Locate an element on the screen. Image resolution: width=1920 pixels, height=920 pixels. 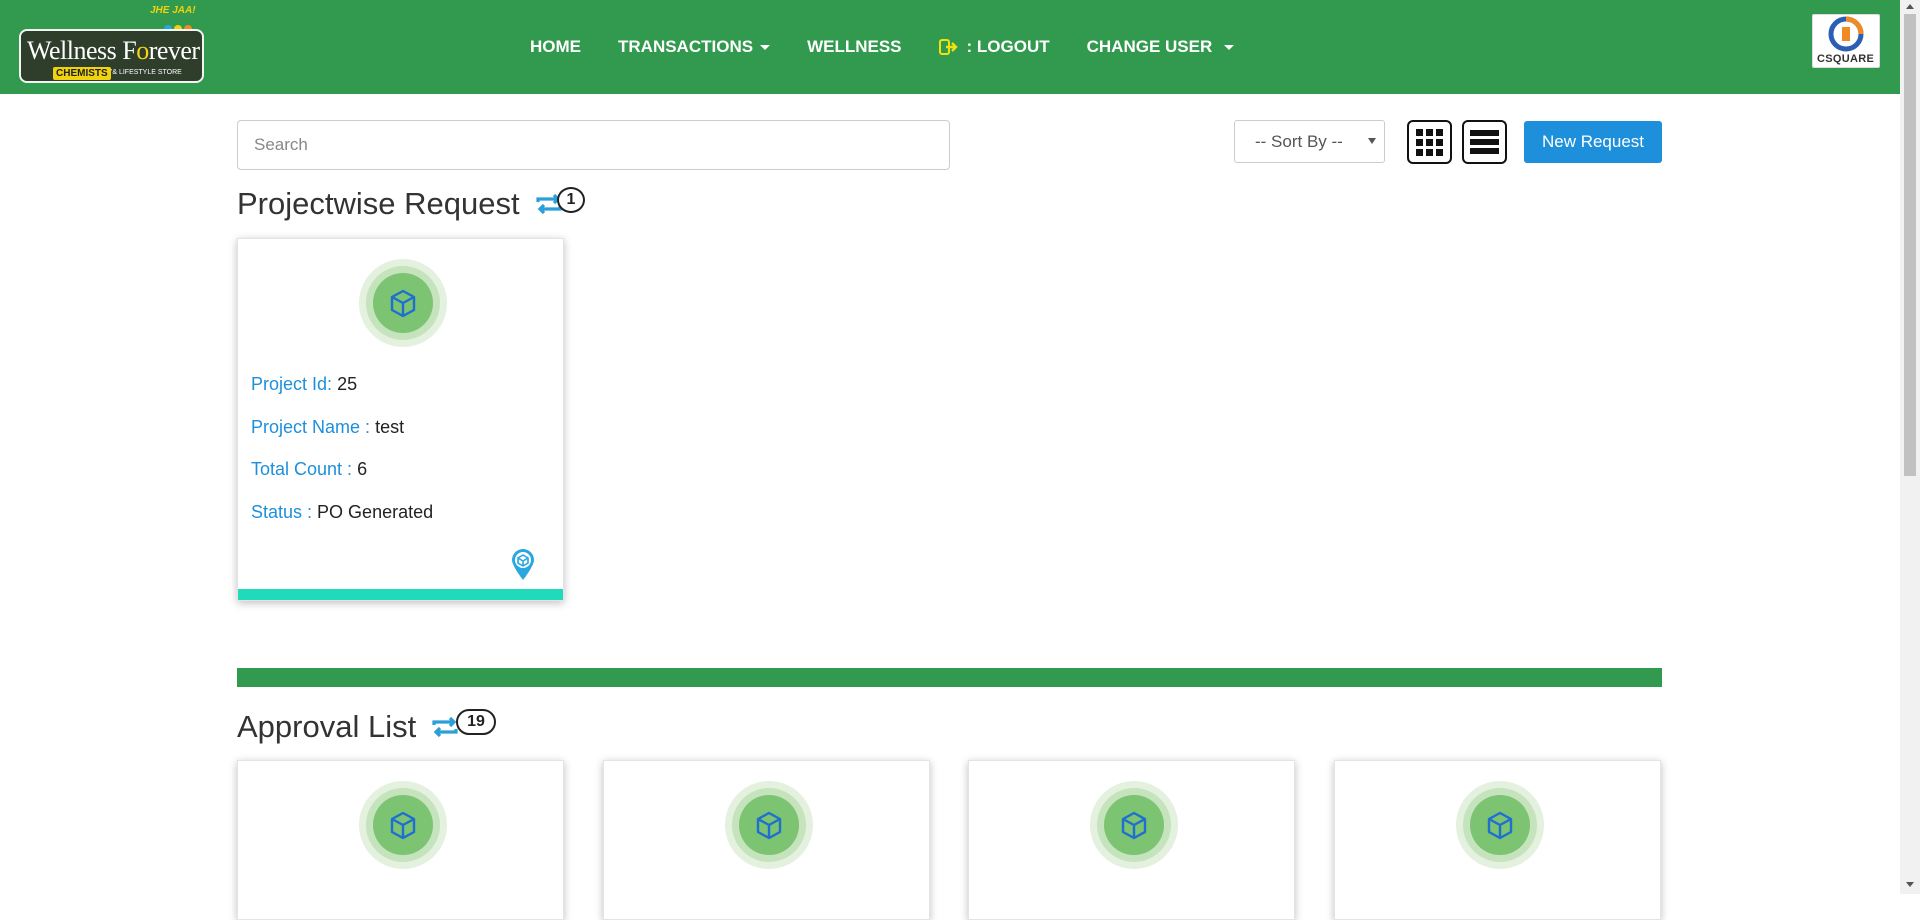
approval-section-title: Approval List is located at coordinates (348, 727).